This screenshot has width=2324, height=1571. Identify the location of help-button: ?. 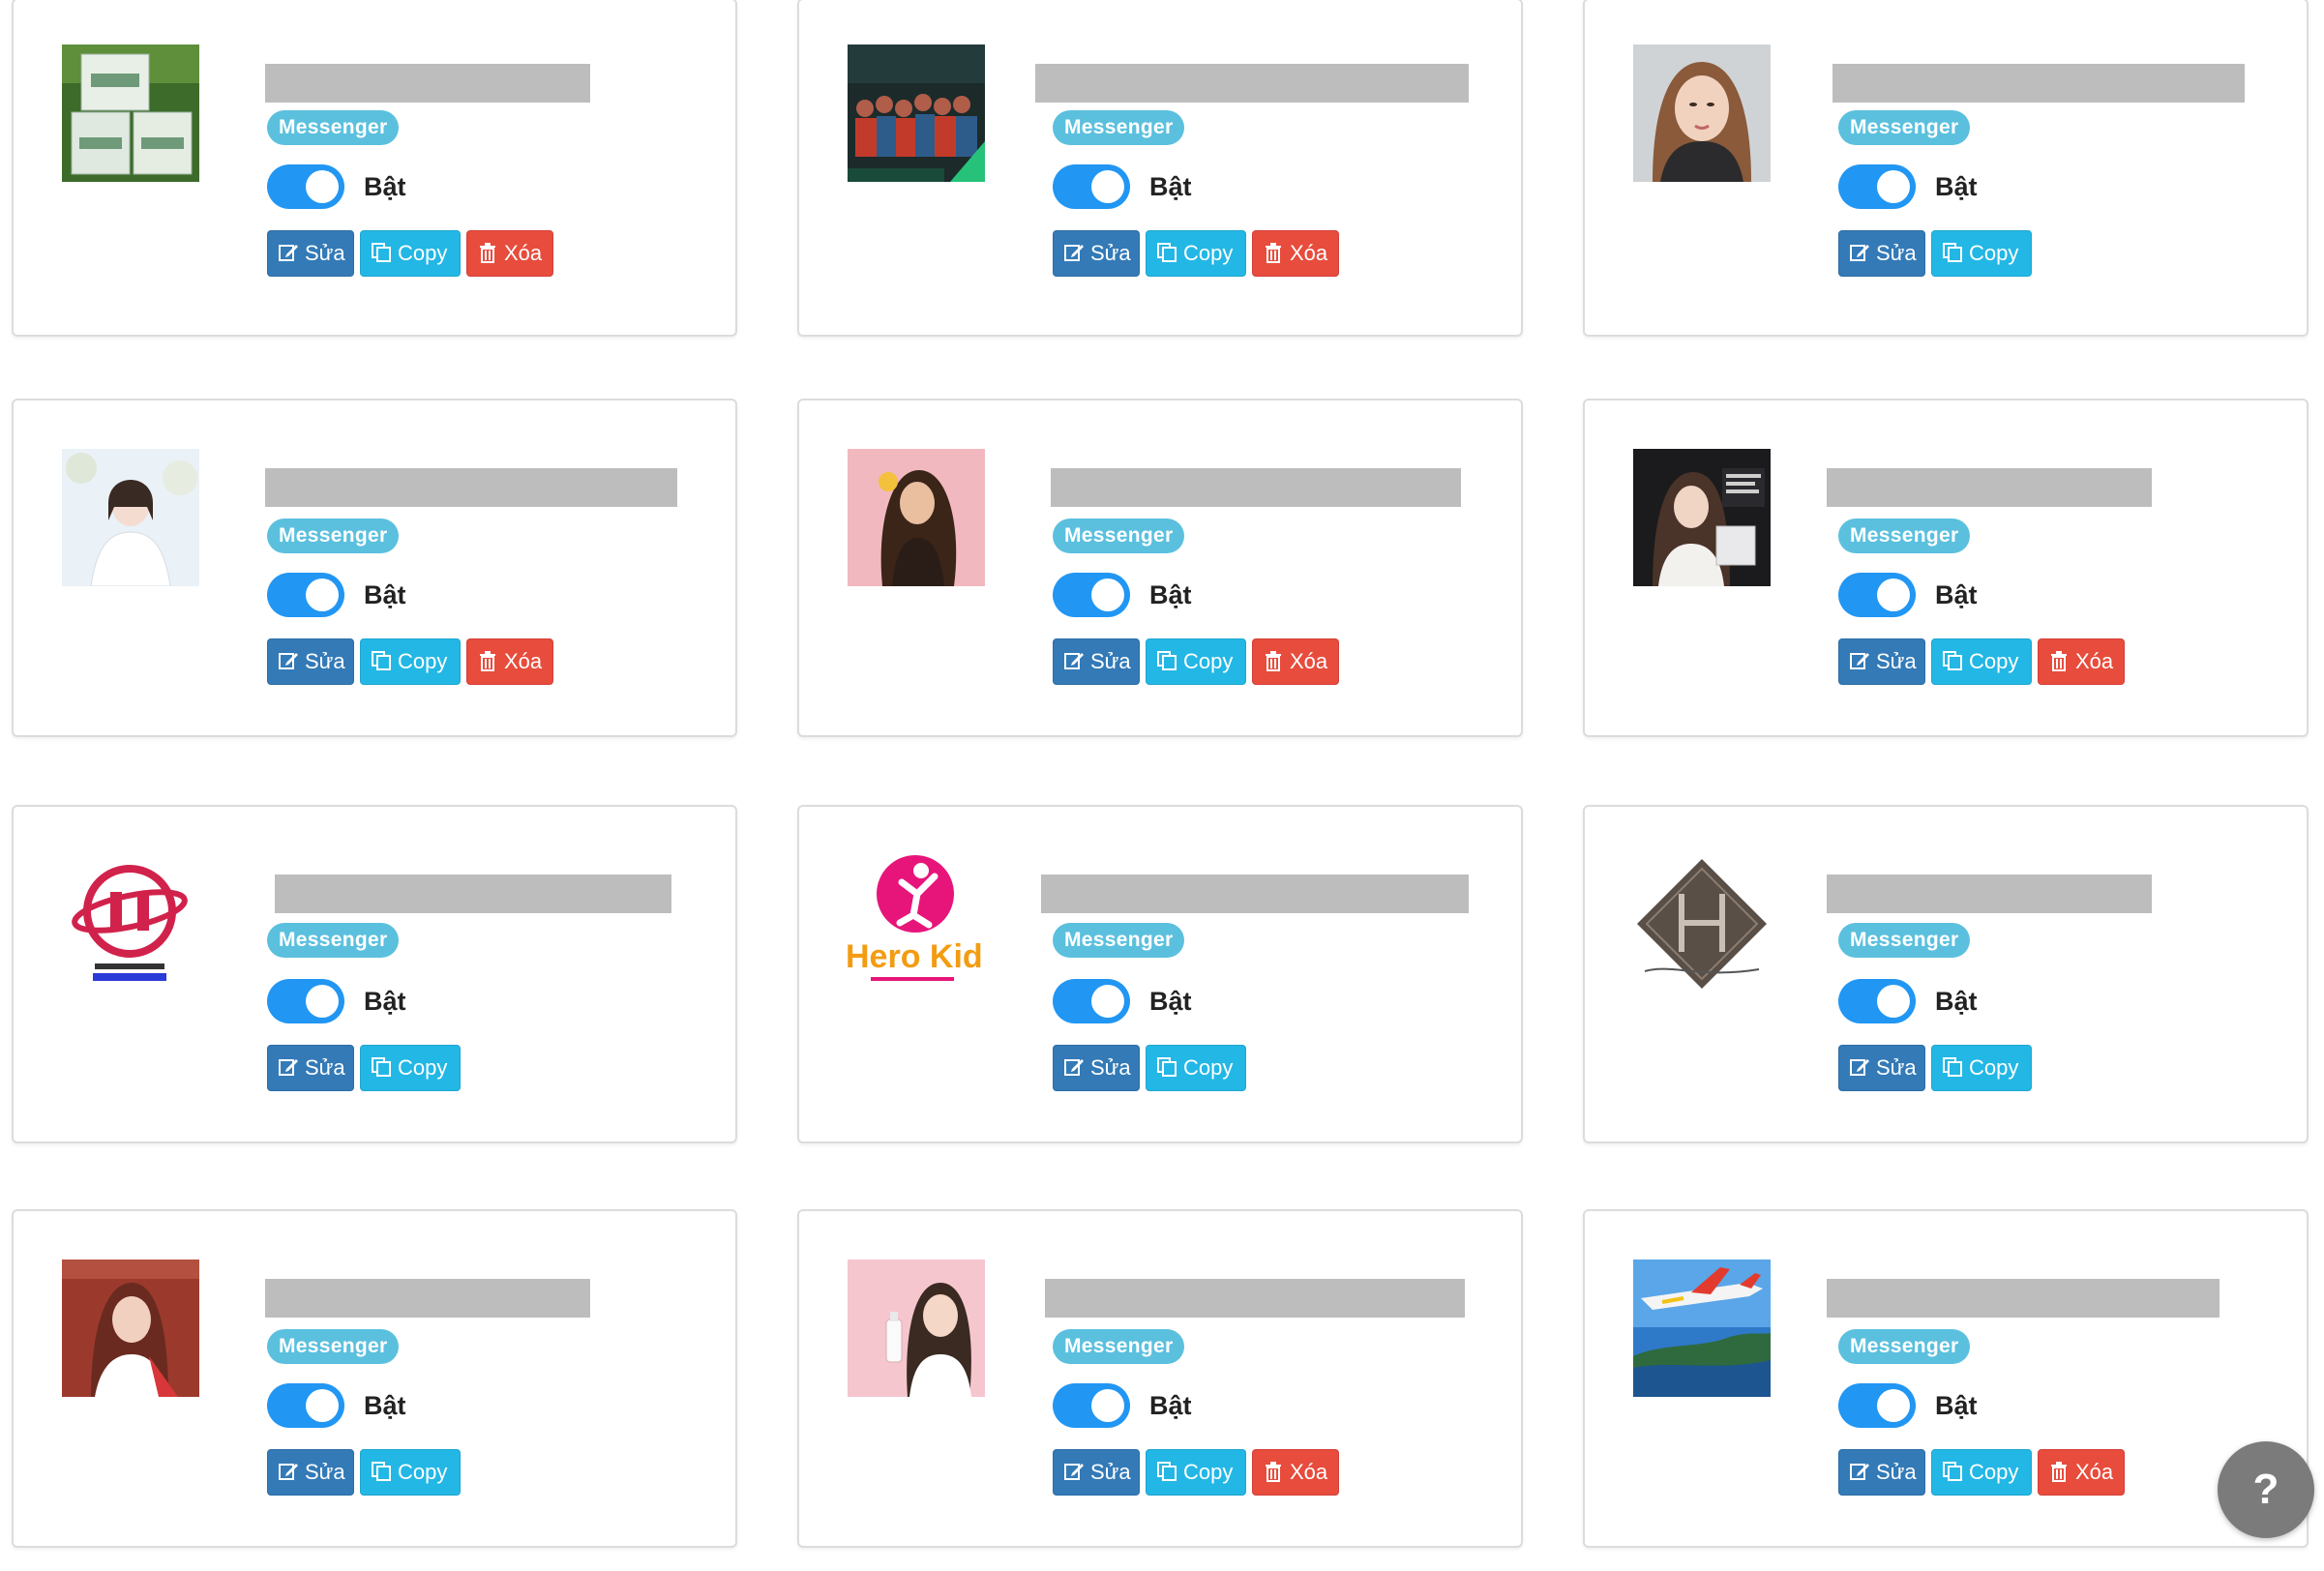
(2266, 1489).